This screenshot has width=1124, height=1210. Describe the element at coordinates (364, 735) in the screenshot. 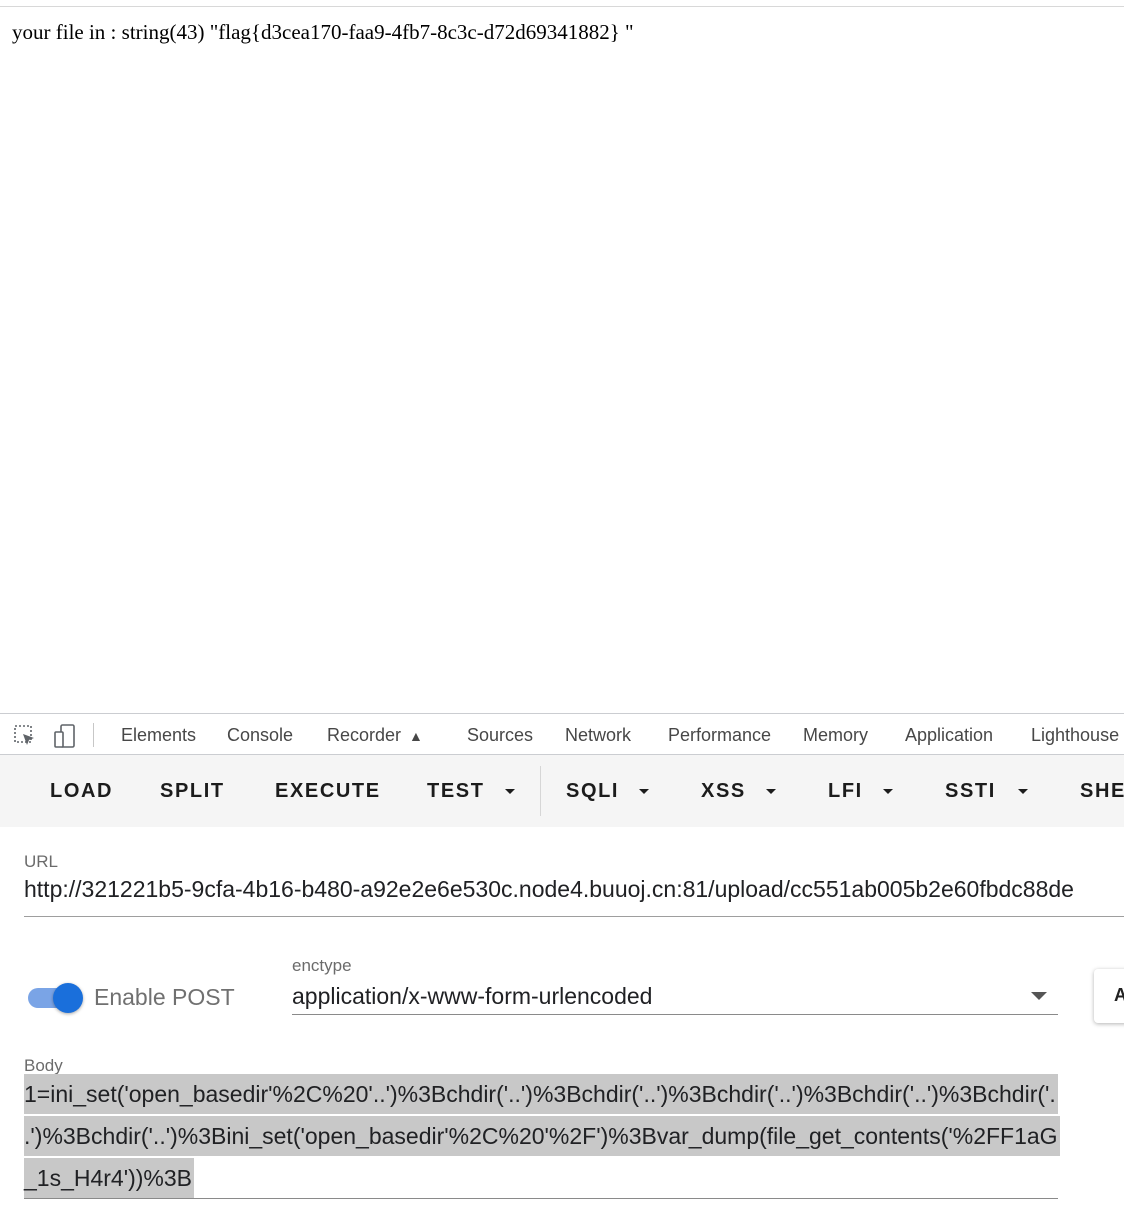

I see `tab-recorder-label: Recorder` at that location.